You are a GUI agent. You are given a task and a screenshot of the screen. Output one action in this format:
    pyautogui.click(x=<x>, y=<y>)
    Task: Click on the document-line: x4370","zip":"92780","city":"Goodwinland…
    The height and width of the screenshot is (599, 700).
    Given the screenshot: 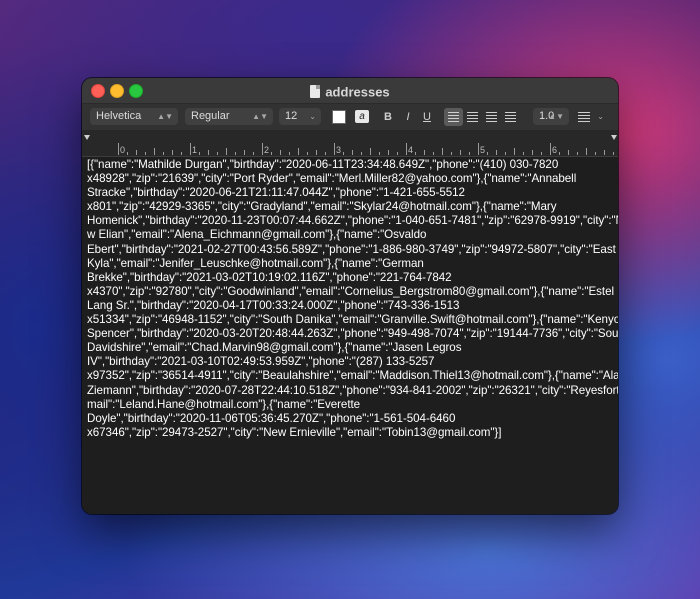 What is the action you would take?
    pyautogui.click(x=350, y=291)
    